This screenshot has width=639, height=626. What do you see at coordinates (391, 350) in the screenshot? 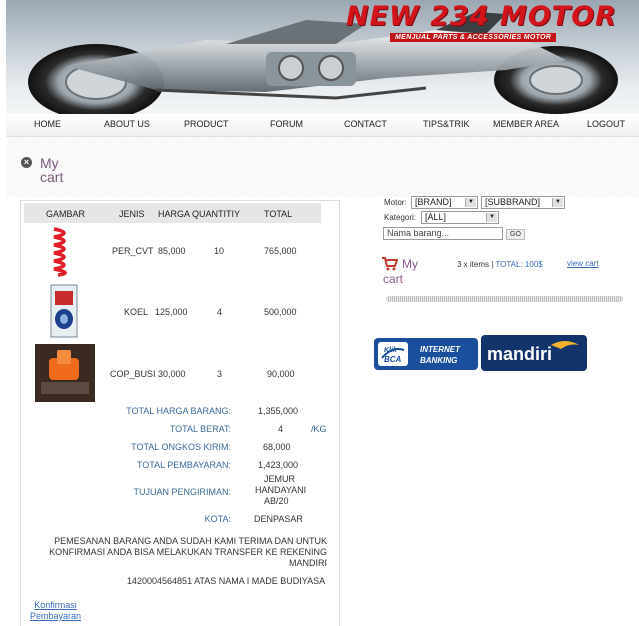
I see `svg-text: Klik` at bounding box center [391, 350].